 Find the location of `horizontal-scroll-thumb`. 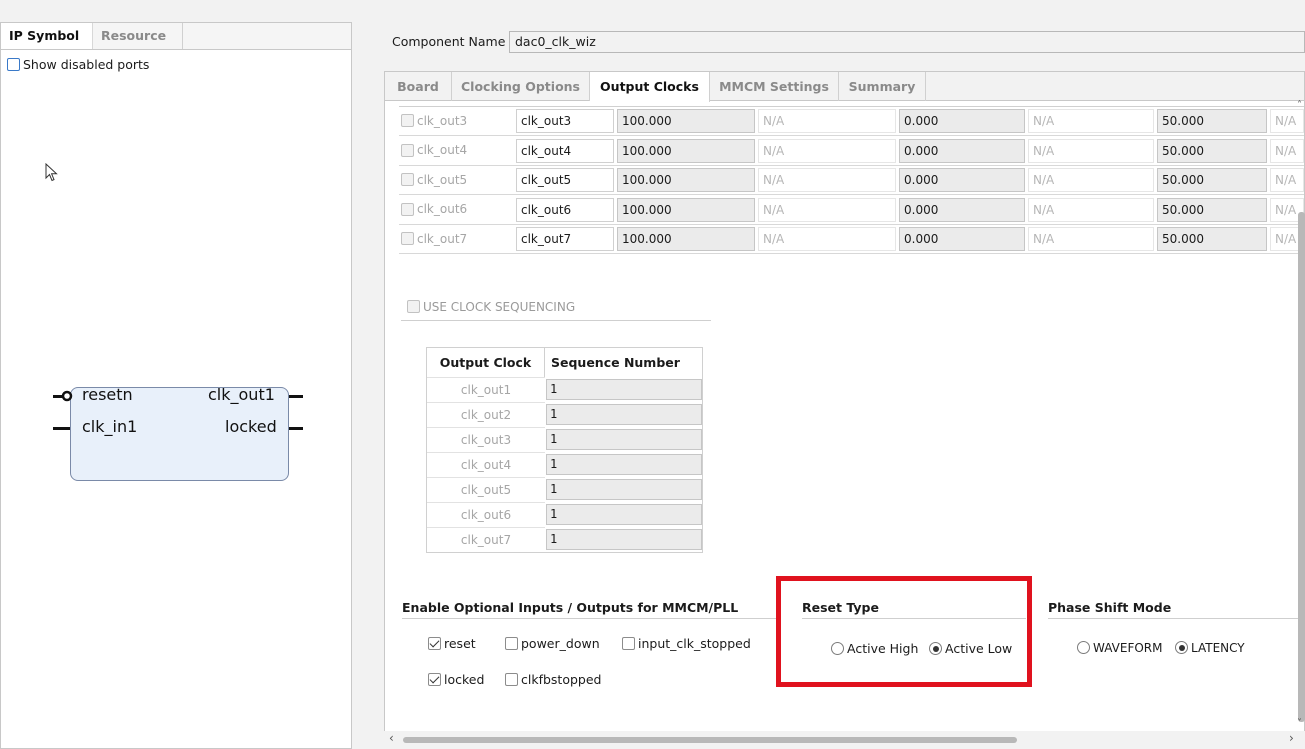

horizontal-scroll-thumb is located at coordinates (710, 740).